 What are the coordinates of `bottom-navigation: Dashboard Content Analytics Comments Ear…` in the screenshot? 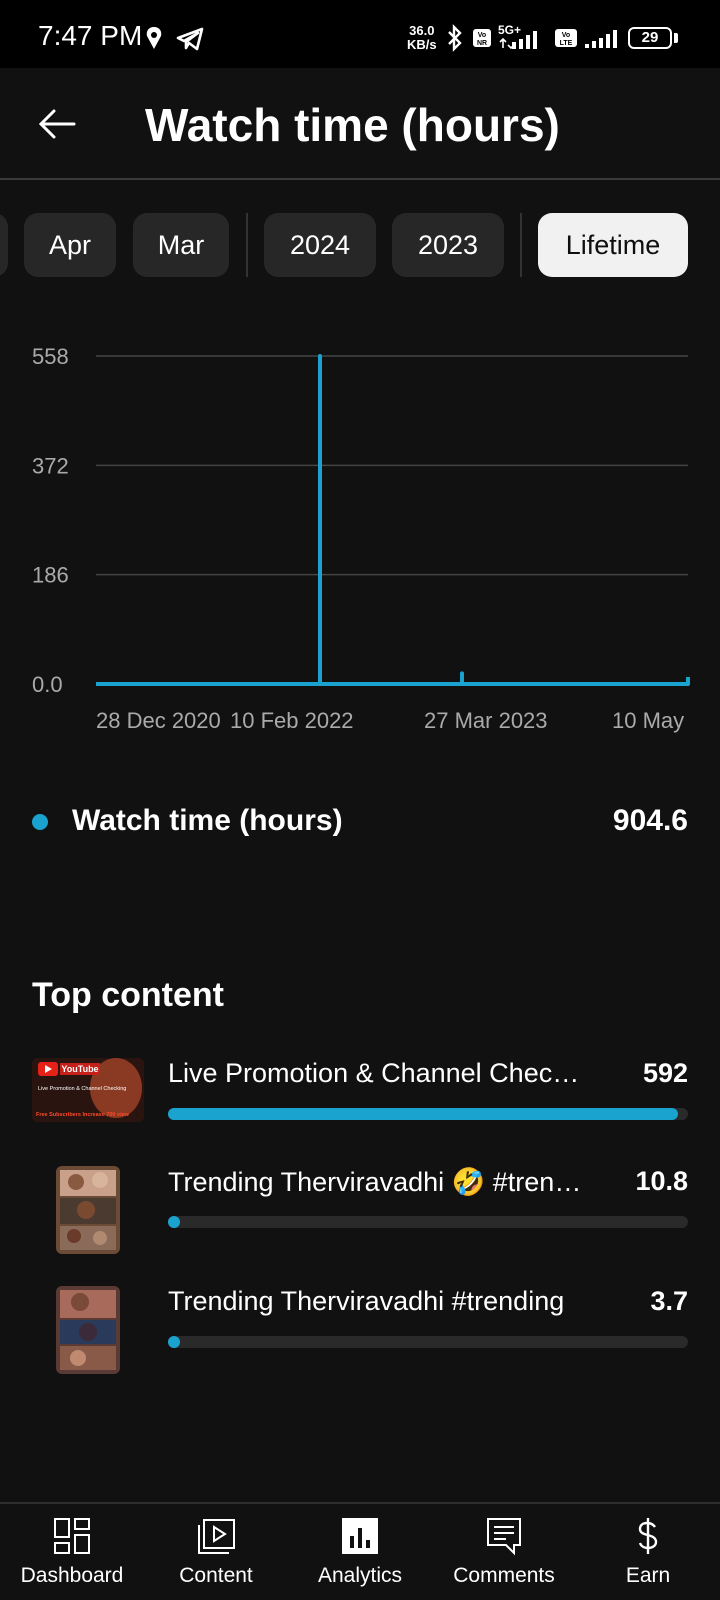 It's located at (360, 1551).